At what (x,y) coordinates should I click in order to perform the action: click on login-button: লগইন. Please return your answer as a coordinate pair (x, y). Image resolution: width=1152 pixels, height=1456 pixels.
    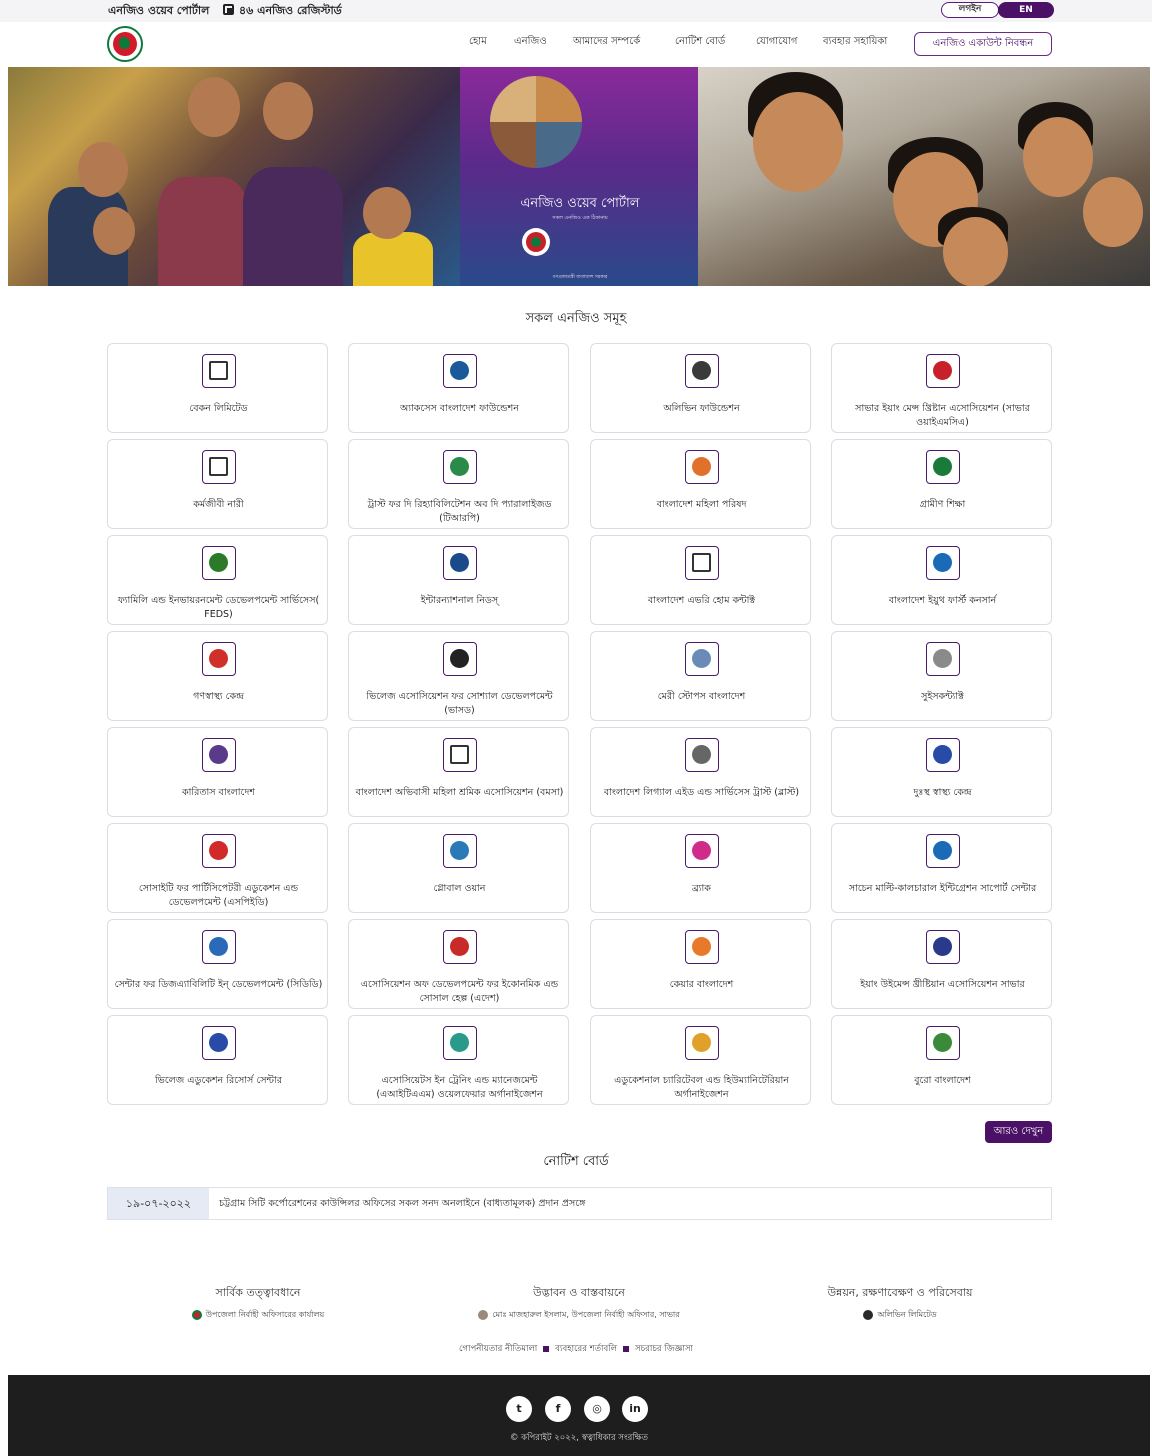
    Looking at the image, I should click on (970, 10).